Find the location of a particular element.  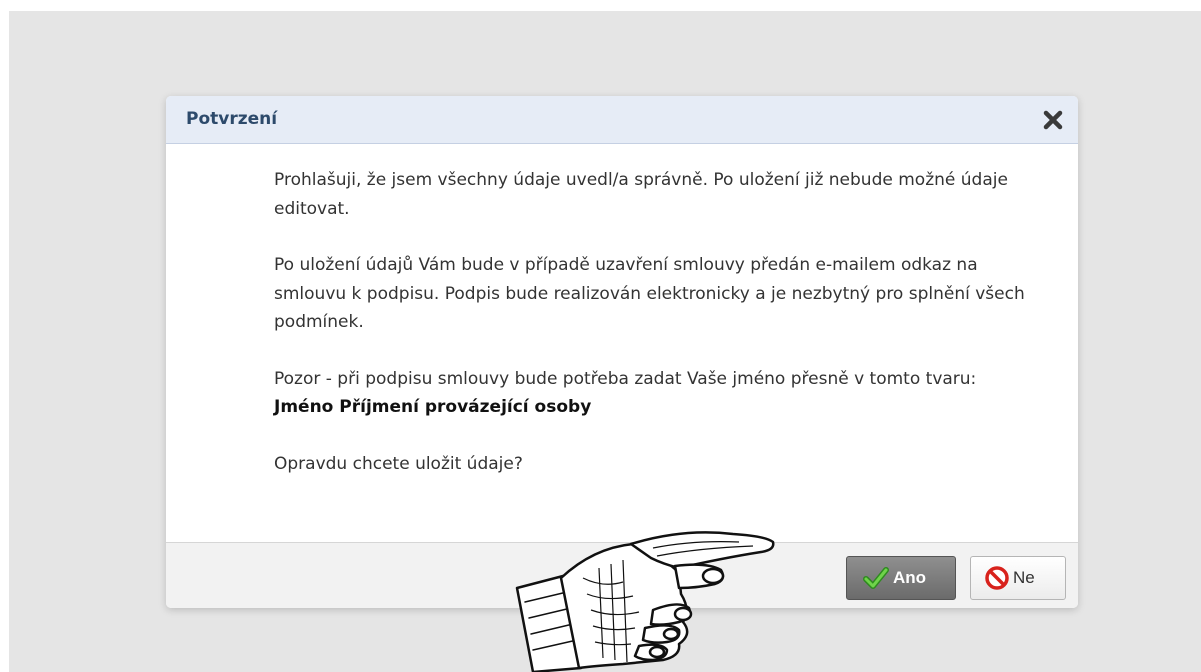

no-button-label: Ne is located at coordinates (1024, 577).